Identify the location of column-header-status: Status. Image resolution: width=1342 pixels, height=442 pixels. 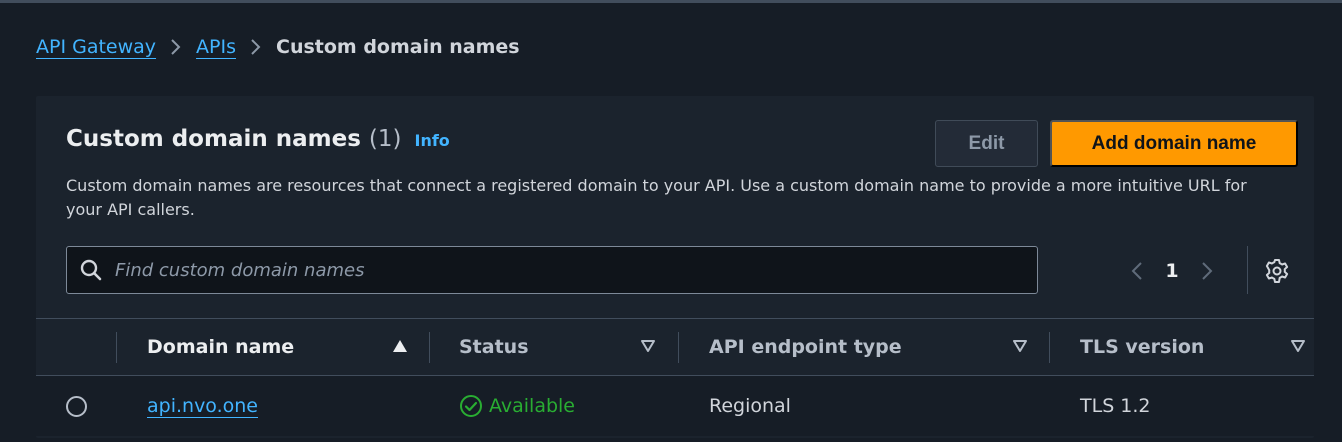
(494, 347).